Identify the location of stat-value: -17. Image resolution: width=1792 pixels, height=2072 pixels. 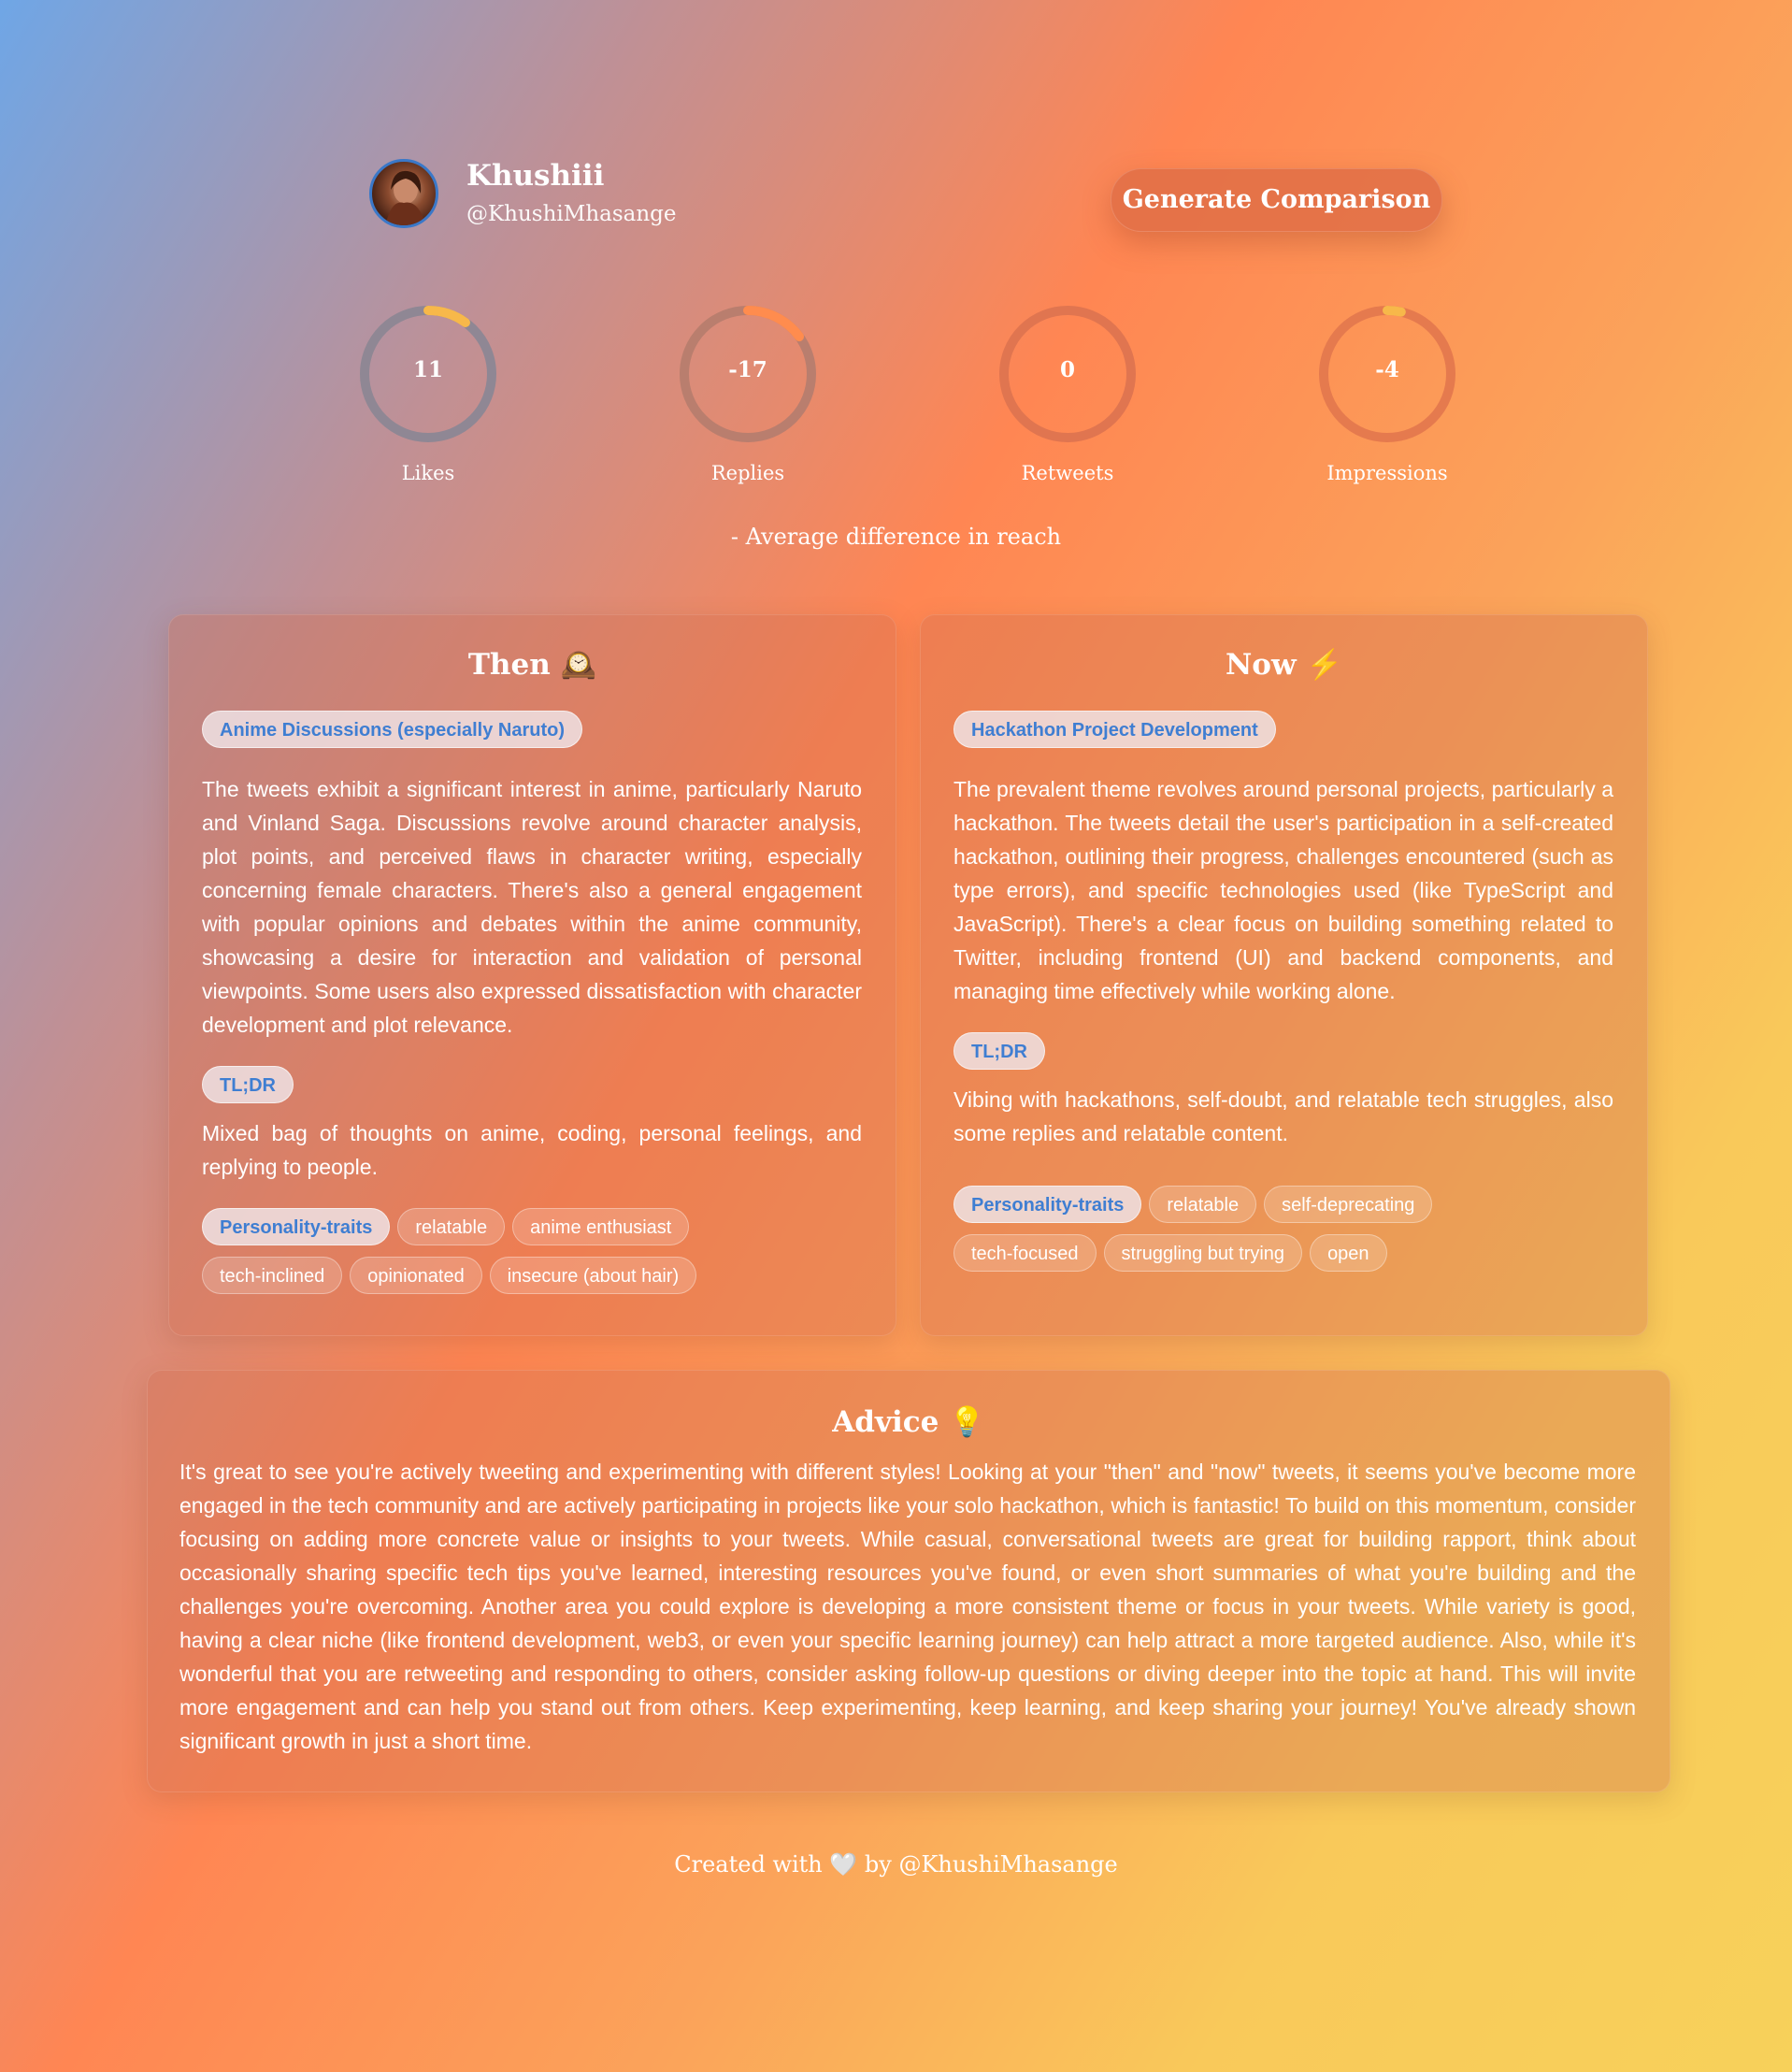
(747, 370).